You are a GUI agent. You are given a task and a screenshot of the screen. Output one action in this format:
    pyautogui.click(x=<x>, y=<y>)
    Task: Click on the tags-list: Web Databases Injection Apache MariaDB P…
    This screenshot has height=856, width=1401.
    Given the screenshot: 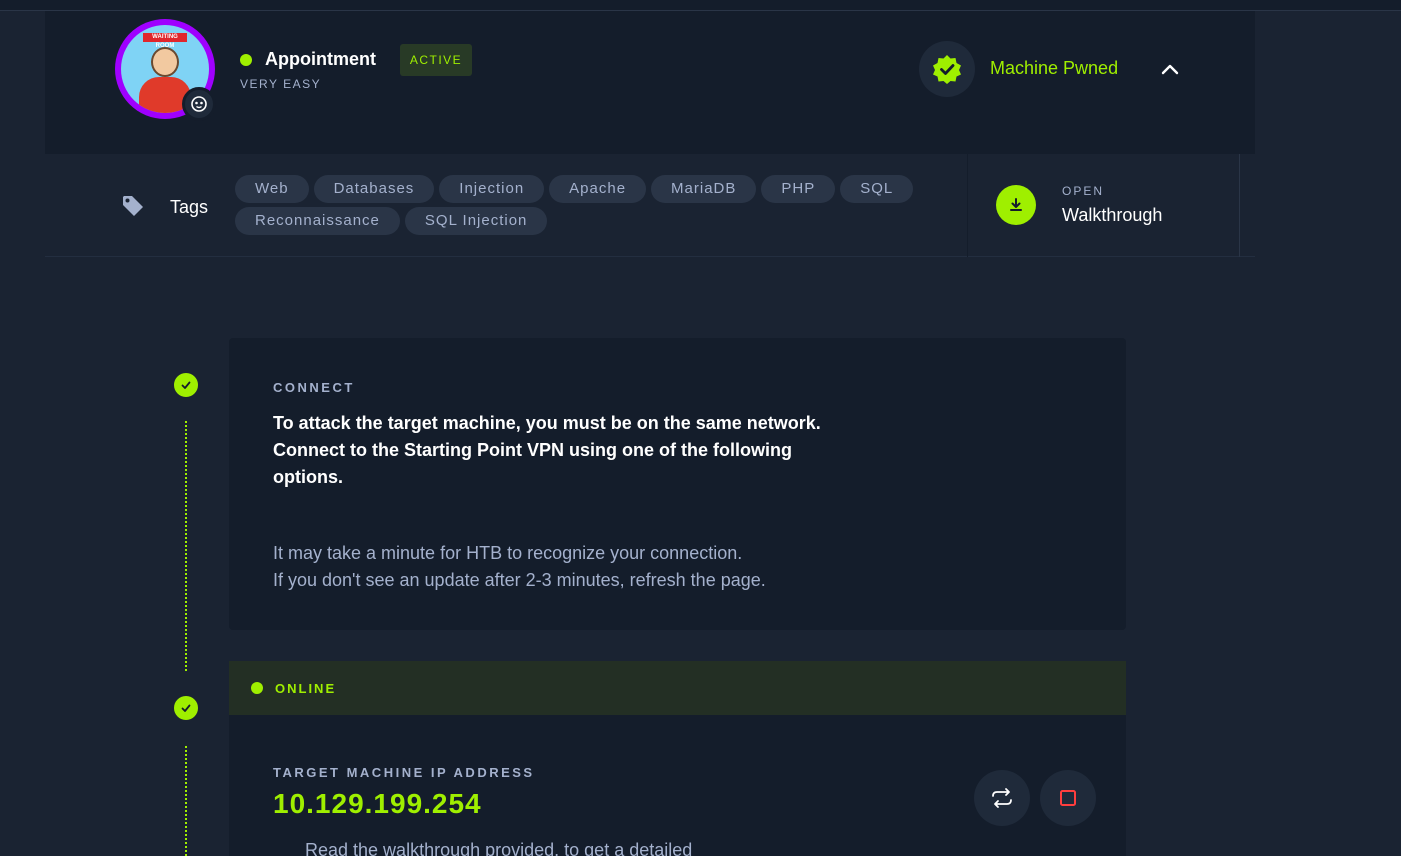 What is the action you would take?
    pyautogui.click(x=590, y=205)
    